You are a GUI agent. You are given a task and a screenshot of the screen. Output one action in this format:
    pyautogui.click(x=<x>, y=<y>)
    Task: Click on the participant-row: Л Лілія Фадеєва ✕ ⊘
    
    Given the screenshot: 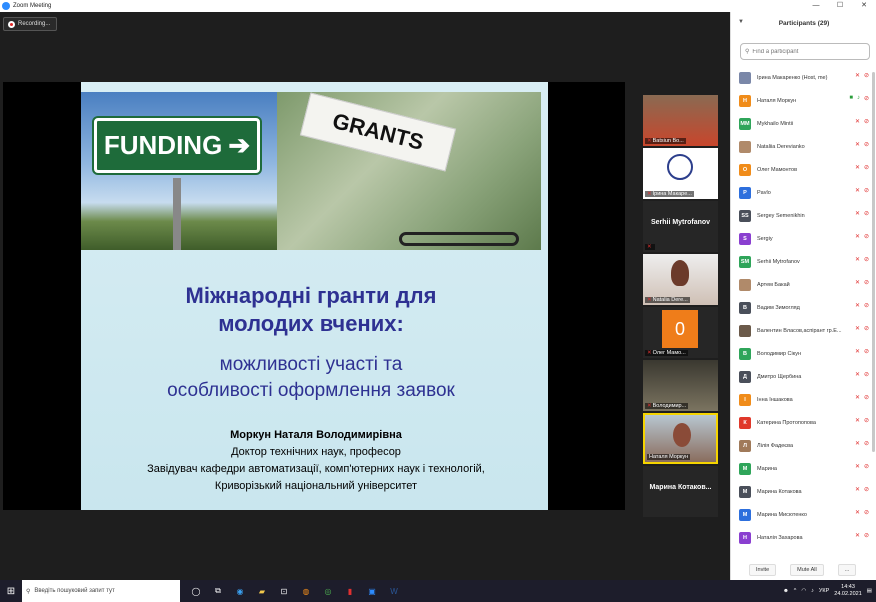 What is the action you would take?
    pyautogui.click(x=803, y=445)
    